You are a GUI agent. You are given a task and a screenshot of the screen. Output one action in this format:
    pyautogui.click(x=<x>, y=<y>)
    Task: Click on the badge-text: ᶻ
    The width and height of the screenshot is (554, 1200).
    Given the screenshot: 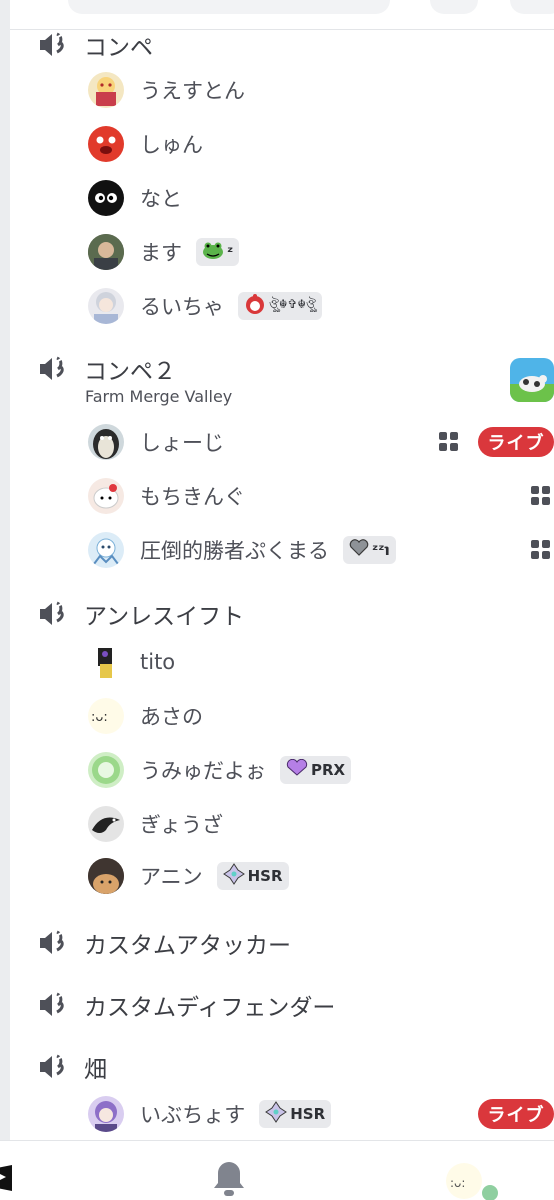 What is the action you would take?
    pyautogui.click(x=230, y=252)
    